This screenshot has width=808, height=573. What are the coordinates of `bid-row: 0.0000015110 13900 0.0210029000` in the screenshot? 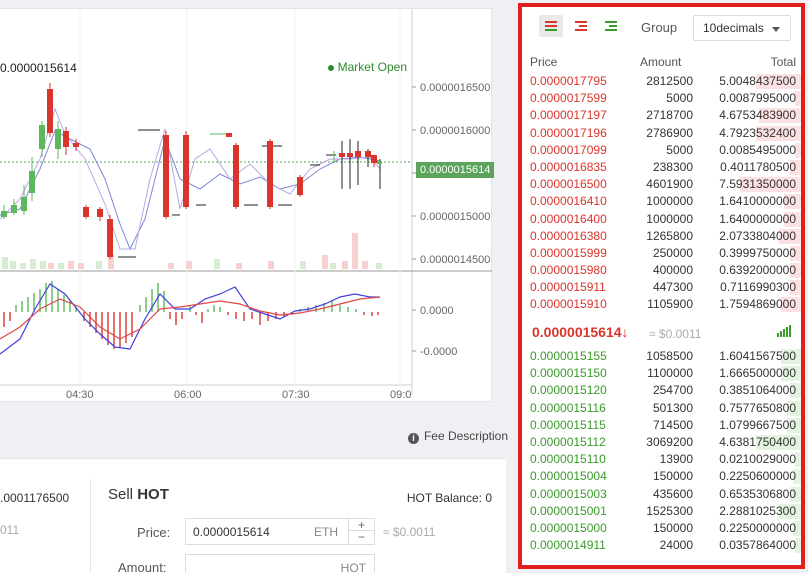 It's located at (661, 459).